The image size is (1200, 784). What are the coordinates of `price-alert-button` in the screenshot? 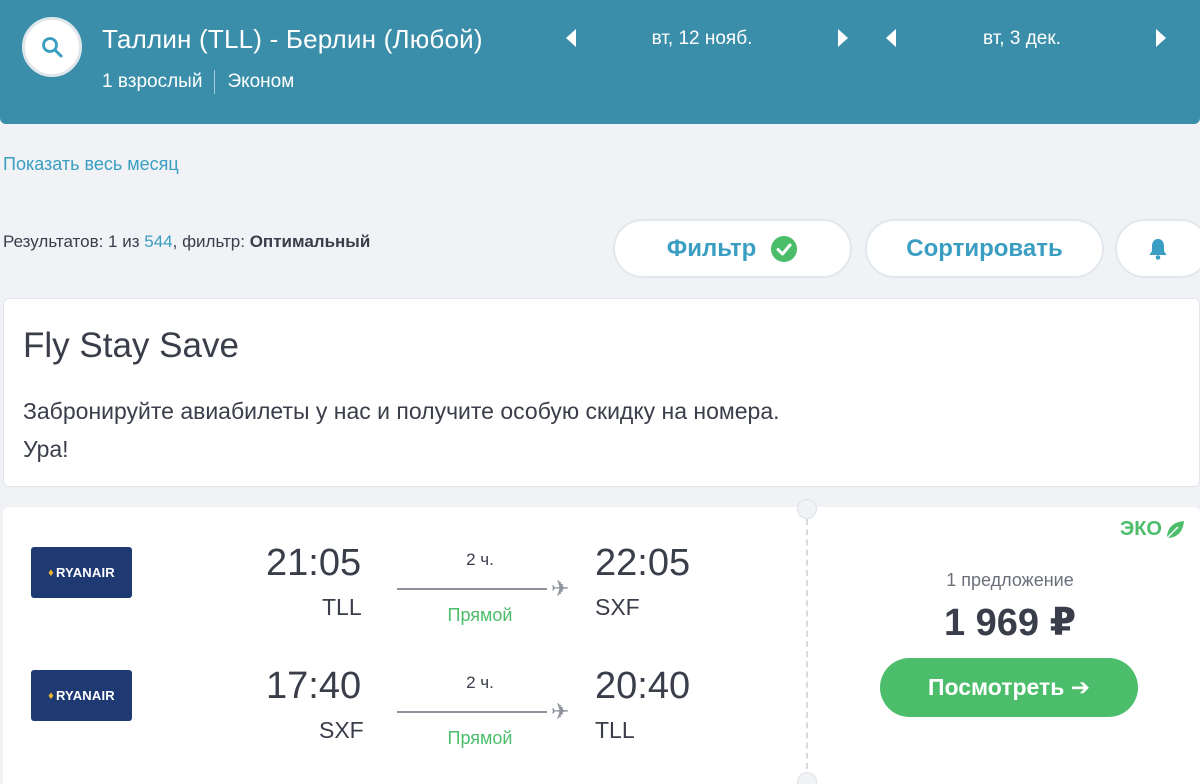 It's located at (1157, 248).